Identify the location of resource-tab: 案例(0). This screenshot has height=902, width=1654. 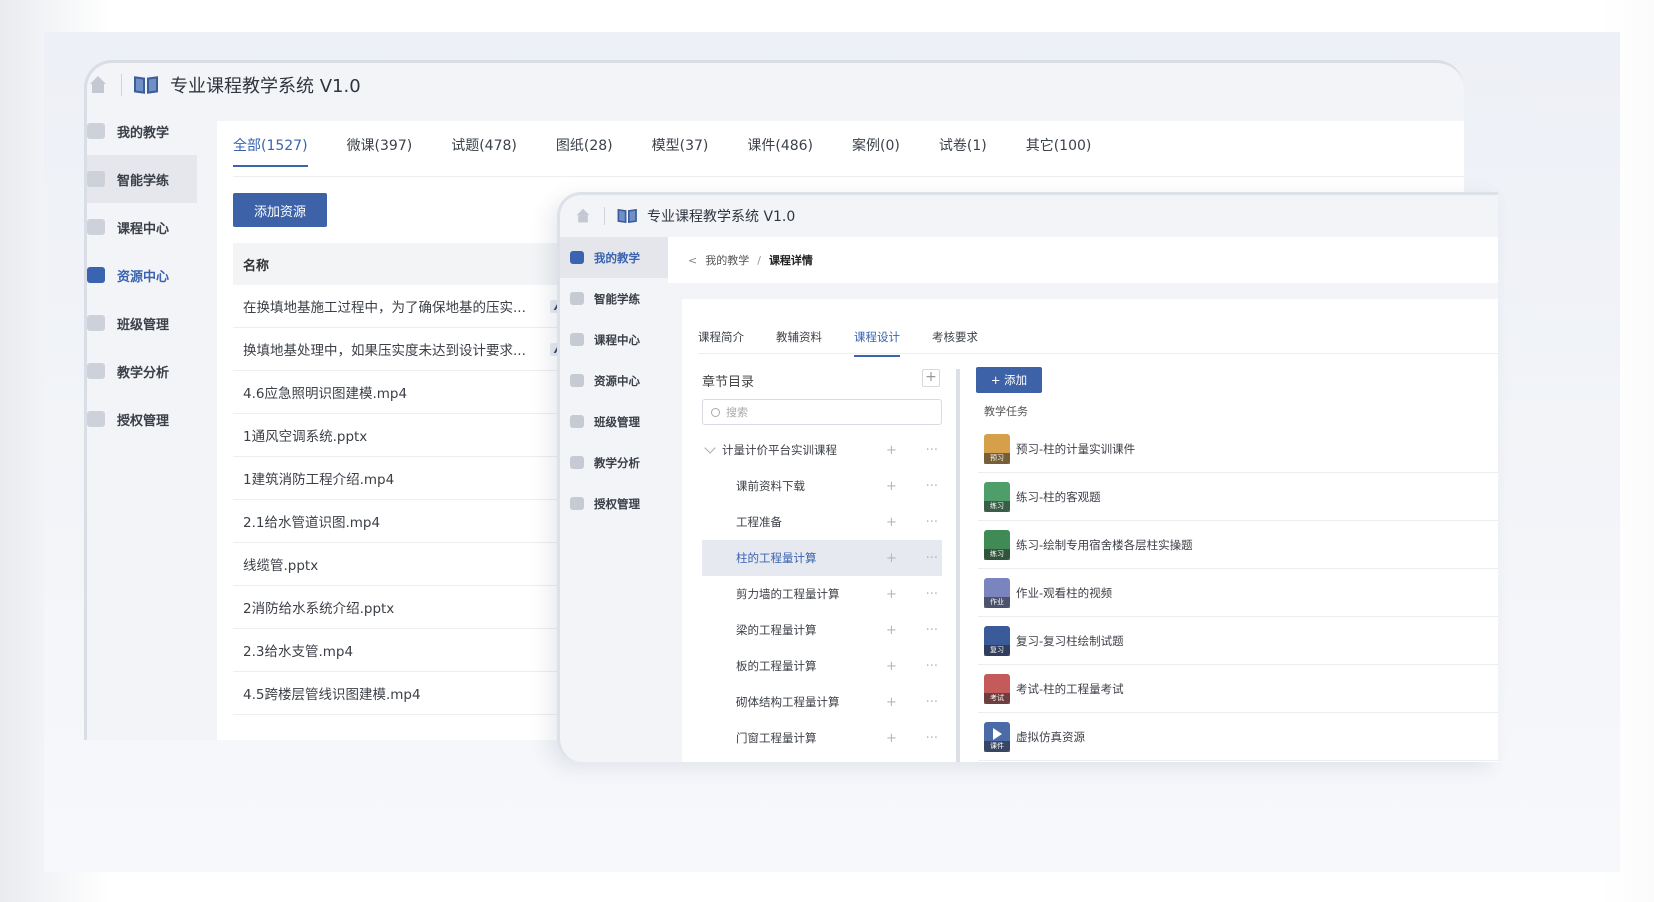
(876, 151).